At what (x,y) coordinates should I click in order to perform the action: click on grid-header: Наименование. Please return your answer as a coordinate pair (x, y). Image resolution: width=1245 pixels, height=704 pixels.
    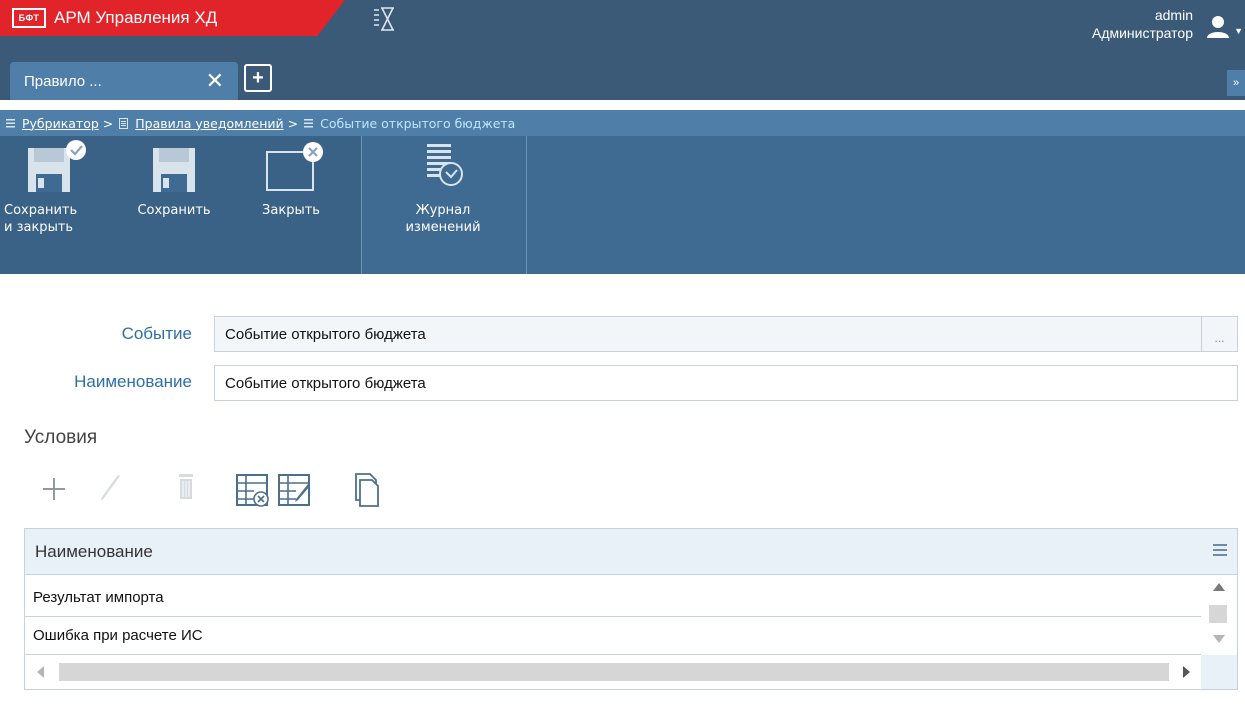
    Looking at the image, I should click on (631, 552).